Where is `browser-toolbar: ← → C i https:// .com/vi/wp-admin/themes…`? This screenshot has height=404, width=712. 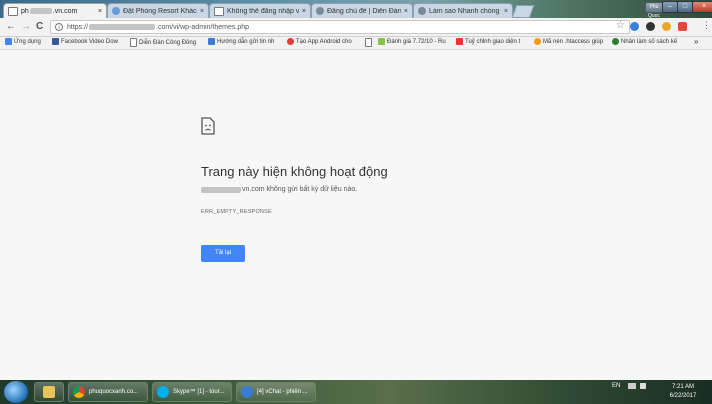 browser-toolbar: ← → C i https:// .com/vi/wp-admin/themes… is located at coordinates (356, 27).